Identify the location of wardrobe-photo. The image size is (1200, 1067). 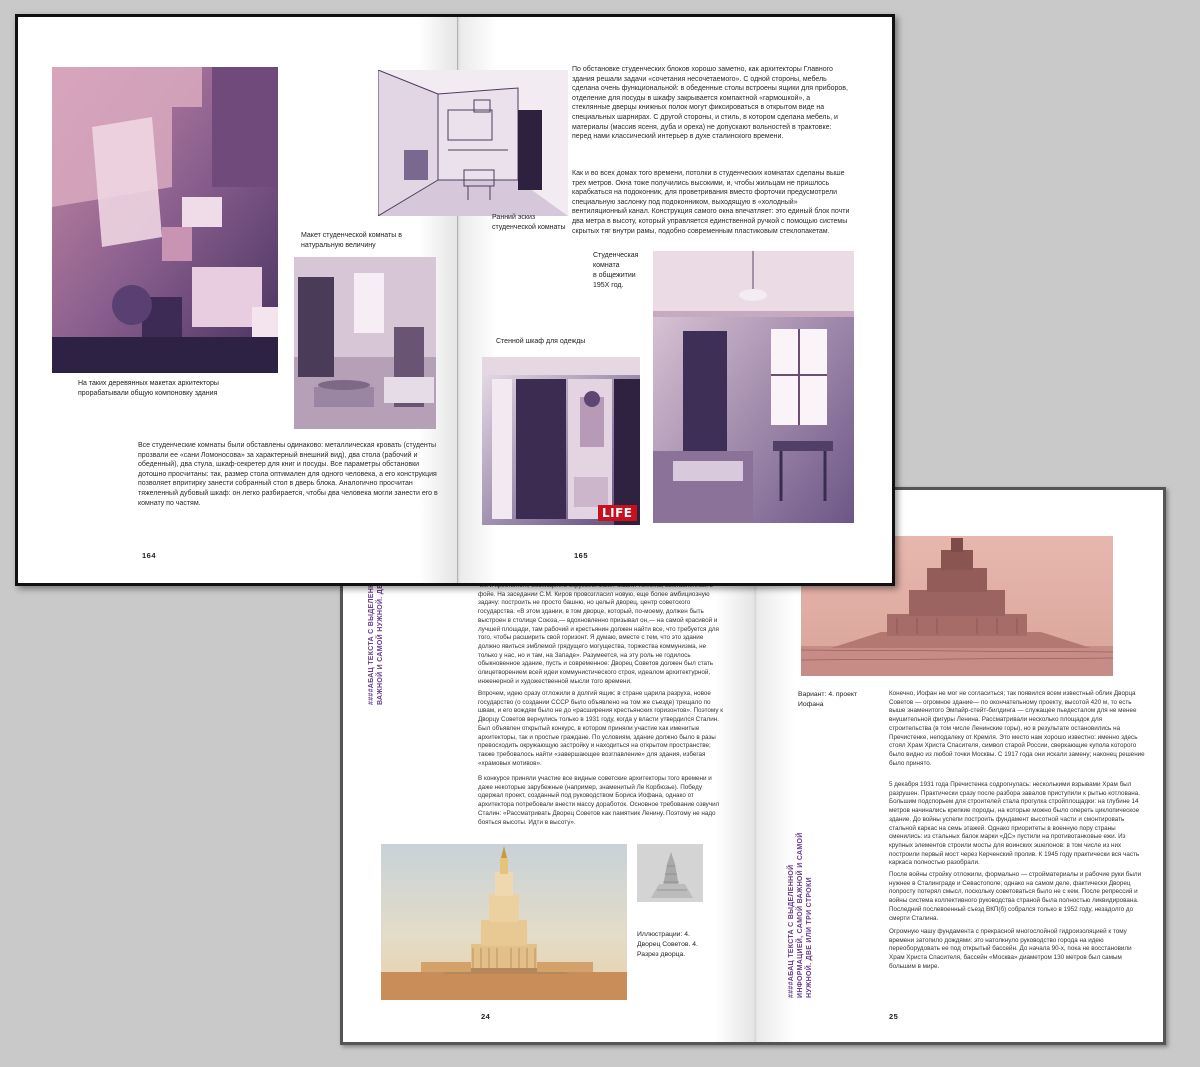
(561, 441).